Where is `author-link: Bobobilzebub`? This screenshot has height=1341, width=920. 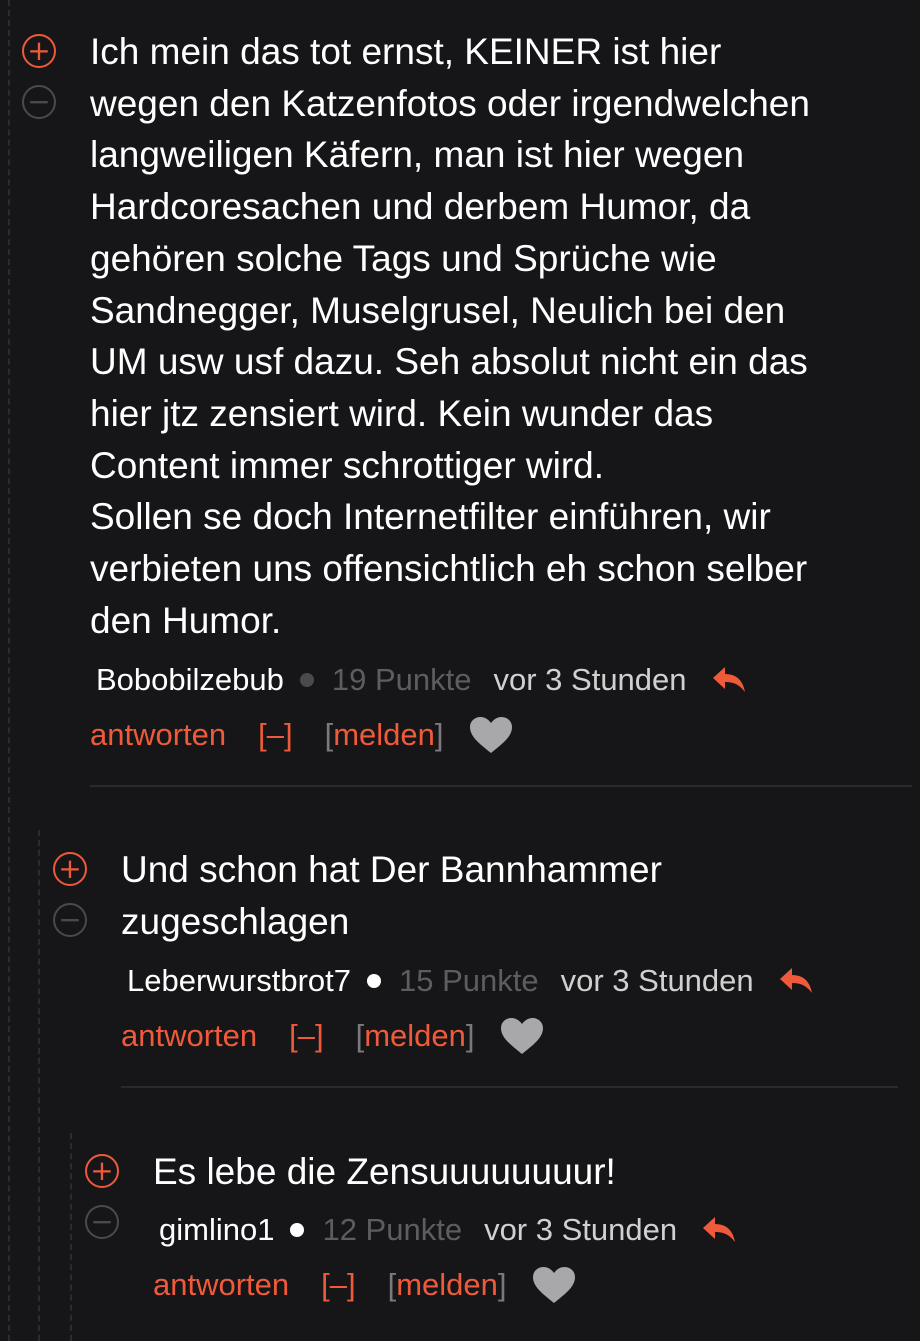
author-link: Bobobilzebub is located at coordinates (190, 680).